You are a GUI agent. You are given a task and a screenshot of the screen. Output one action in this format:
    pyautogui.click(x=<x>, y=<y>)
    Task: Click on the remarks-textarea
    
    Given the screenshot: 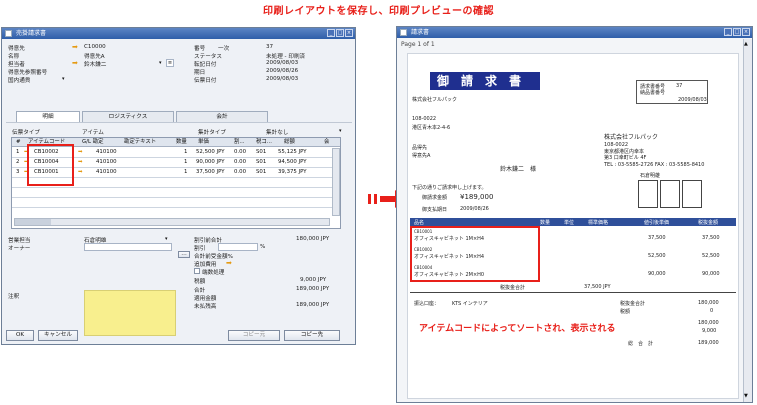 What is the action you would take?
    pyautogui.click(x=130, y=313)
    